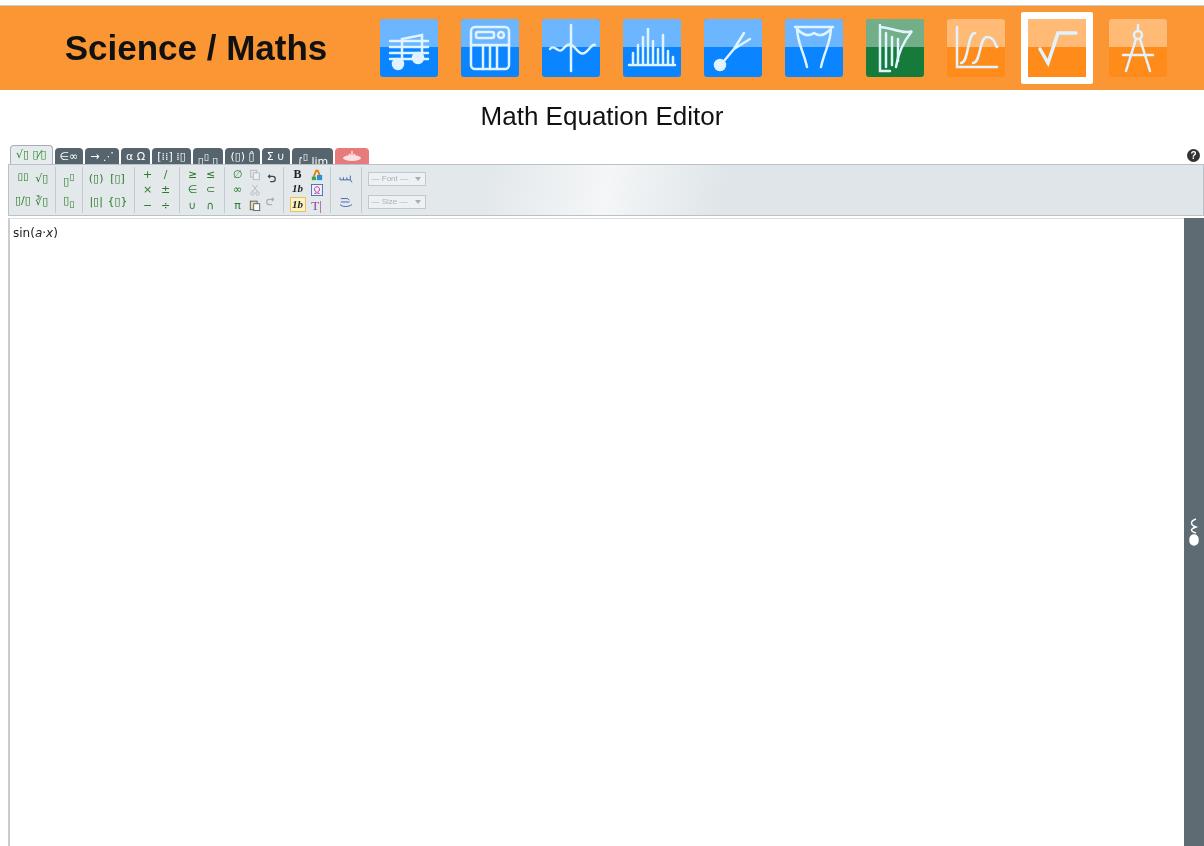 This screenshot has width=1204, height=846. What do you see at coordinates (31, 154) in the screenshot?
I see `toolbar-tab: √▯ ▯⁄▯` at bounding box center [31, 154].